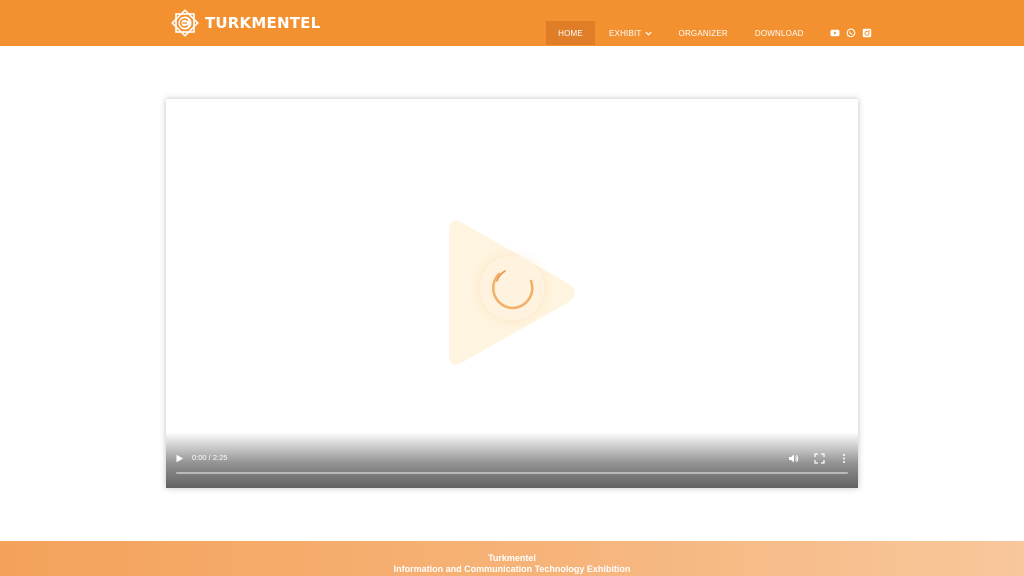 Image resolution: width=1024 pixels, height=576 pixels. I want to click on whatsapp-icon, so click(851, 33).